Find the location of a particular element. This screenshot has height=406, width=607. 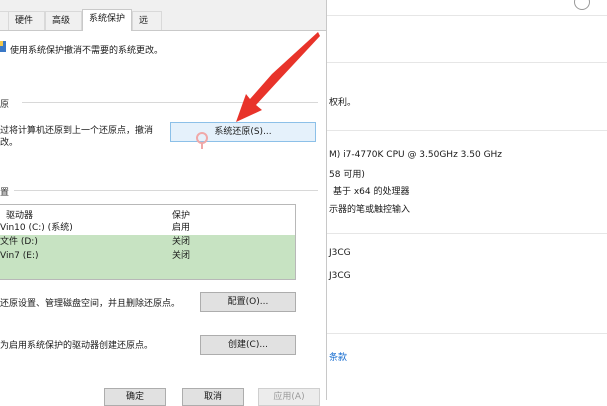

tab-system-protection-label: 系统保护 is located at coordinates (107, 19).